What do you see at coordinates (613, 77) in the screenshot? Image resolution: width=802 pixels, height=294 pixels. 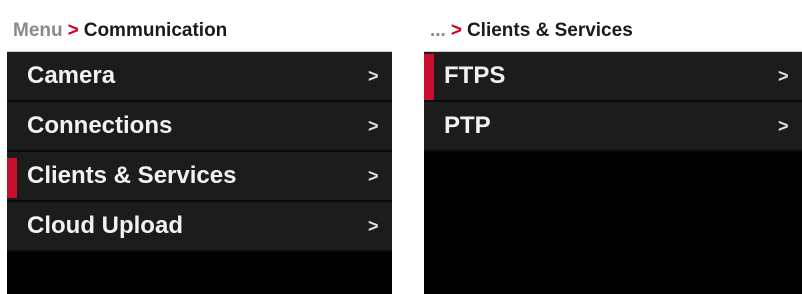 I see `menu-item-ftps: FTPS >` at bounding box center [613, 77].